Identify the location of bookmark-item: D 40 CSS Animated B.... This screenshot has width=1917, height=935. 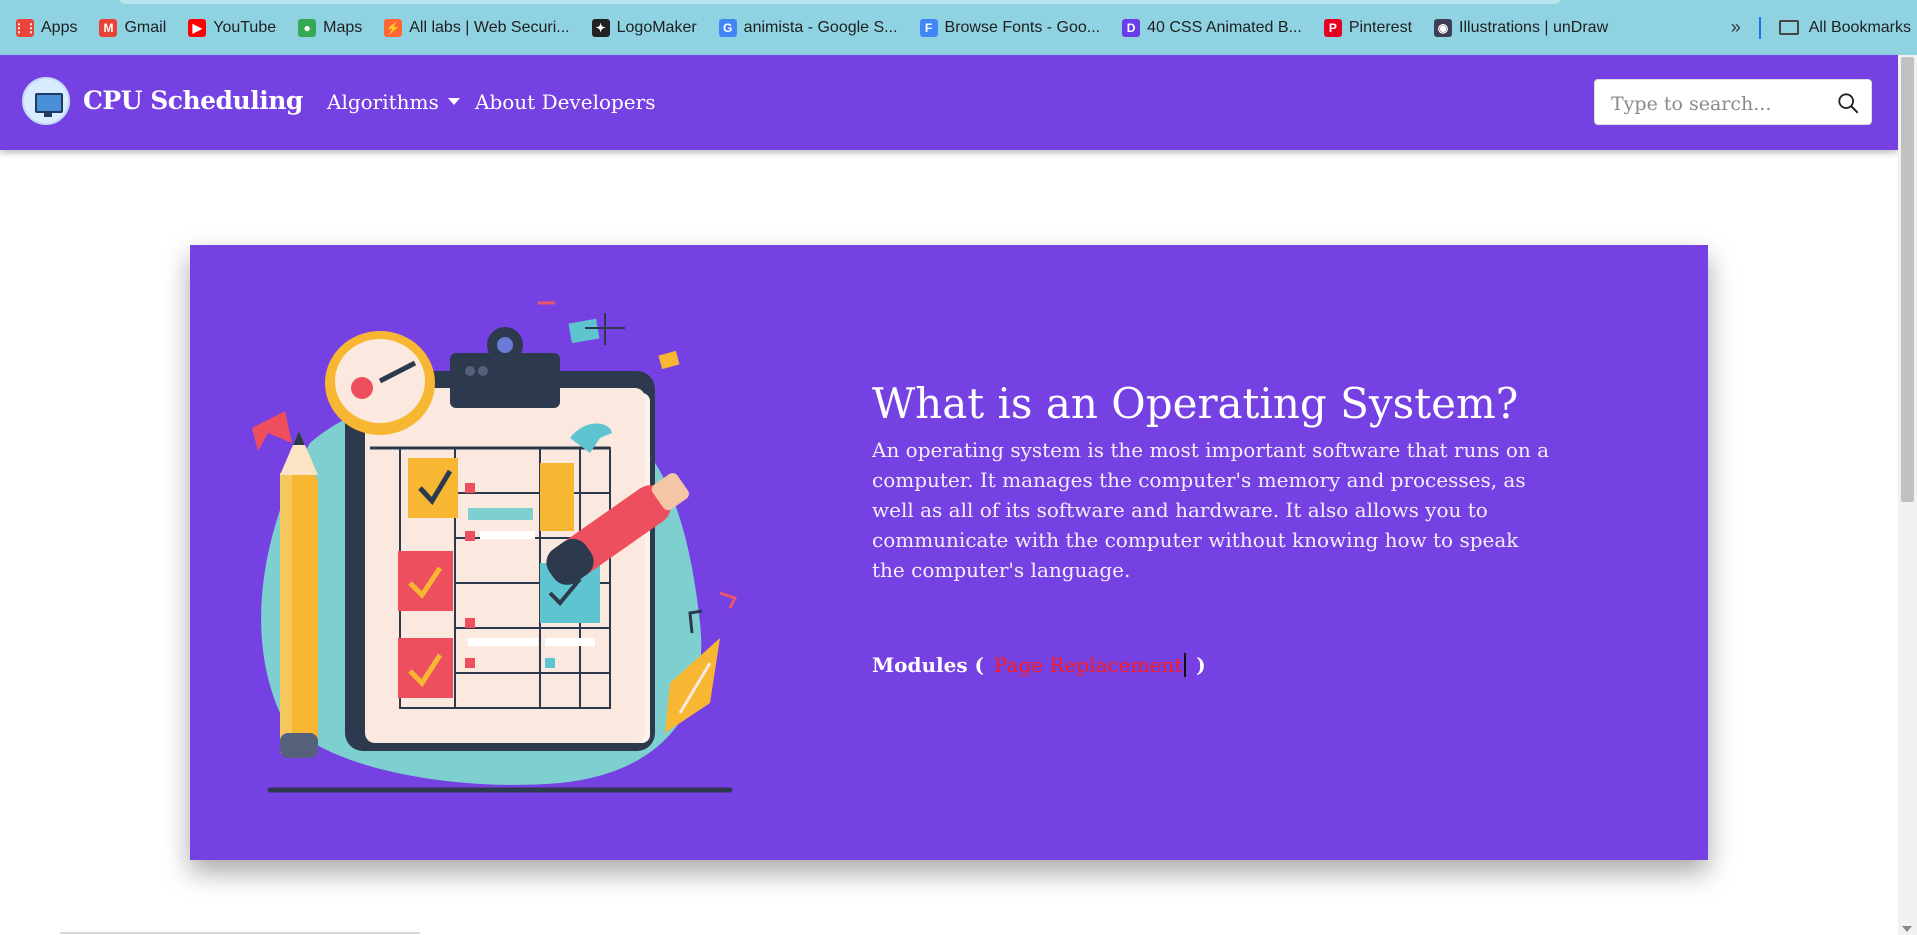
(1212, 27).